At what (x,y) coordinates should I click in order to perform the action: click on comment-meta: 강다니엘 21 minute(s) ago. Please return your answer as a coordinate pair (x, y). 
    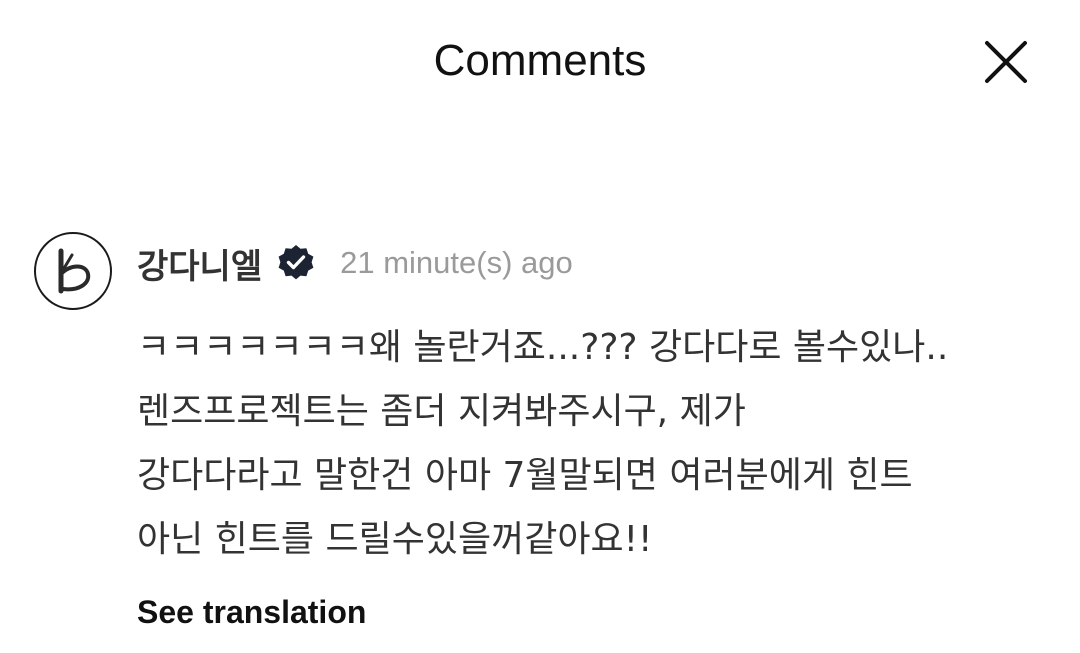
    Looking at the image, I should click on (355, 263).